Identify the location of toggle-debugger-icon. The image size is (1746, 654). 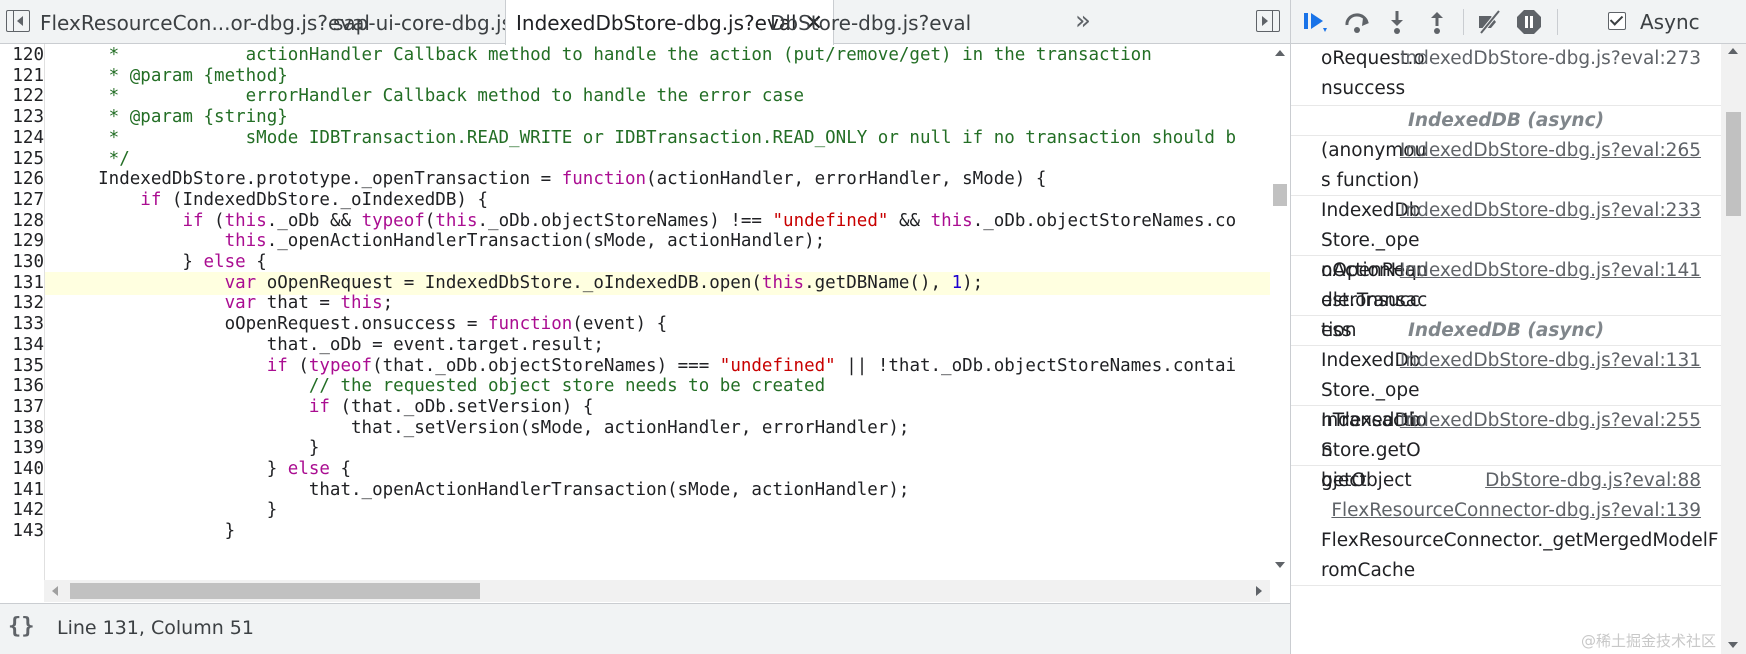
(1268, 21).